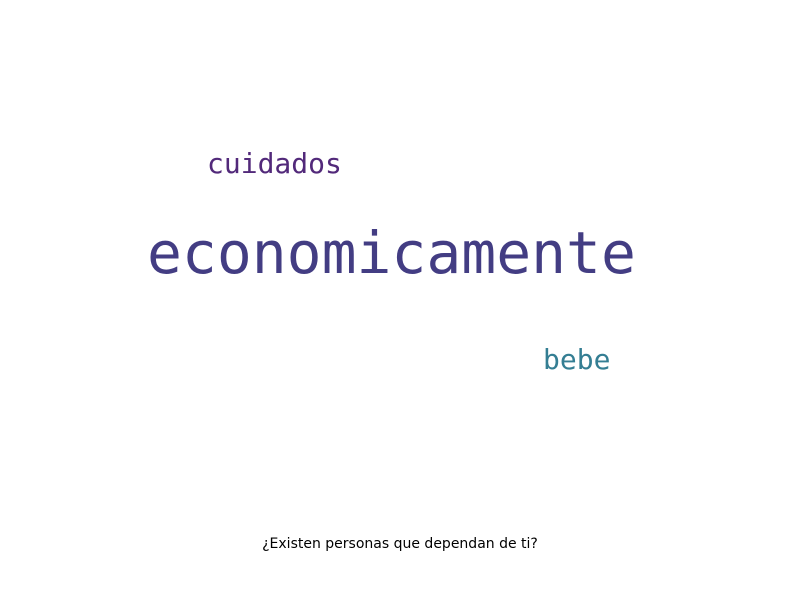  What do you see at coordinates (274, 163) in the screenshot?
I see `word-cuidados: cuidados` at bounding box center [274, 163].